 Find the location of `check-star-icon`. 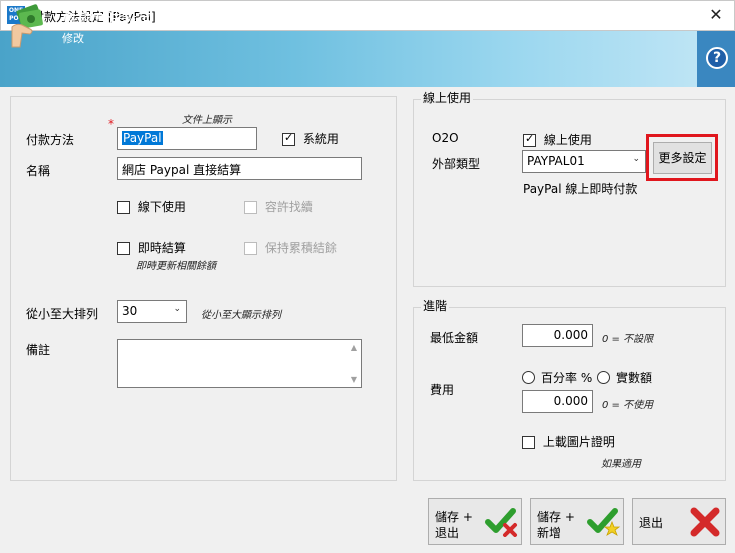

check-star-icon is located at coordinates (604, 522).